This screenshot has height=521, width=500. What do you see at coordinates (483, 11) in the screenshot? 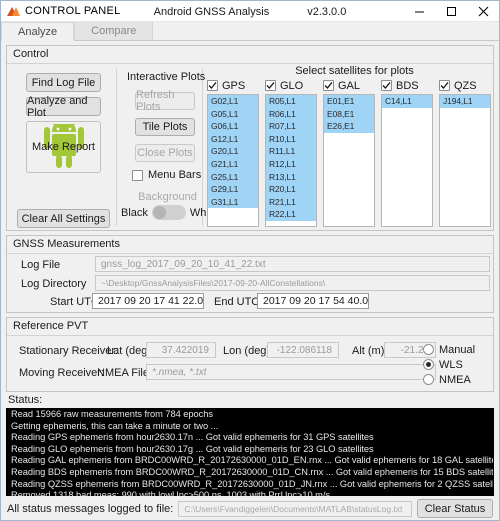
I see `close-button` at bounding box center [483, 11].